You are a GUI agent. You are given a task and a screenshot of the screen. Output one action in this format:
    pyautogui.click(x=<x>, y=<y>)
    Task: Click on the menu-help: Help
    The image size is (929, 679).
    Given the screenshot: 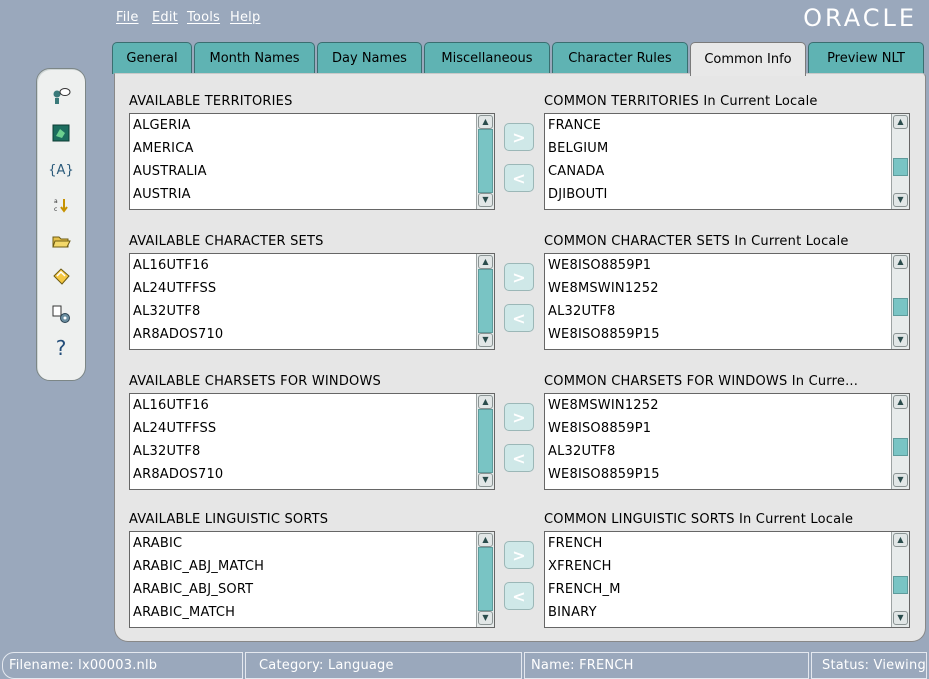 What is the action you would take?
    pyautogui.click(x=245, y=17)
    